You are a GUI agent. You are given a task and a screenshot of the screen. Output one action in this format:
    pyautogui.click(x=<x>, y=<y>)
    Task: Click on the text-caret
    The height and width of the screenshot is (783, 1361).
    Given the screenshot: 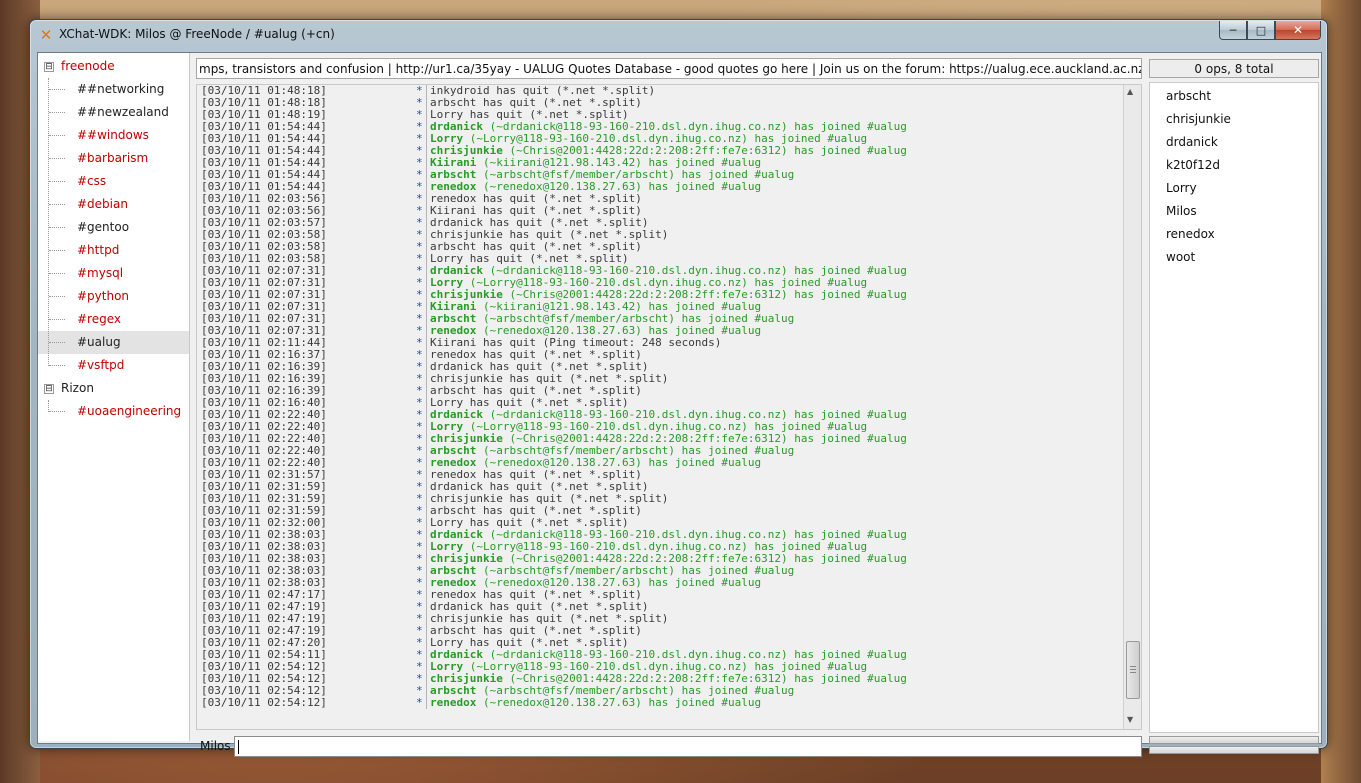 What is the action you would take?
    pyautogui.click(x=238, y=747)
    